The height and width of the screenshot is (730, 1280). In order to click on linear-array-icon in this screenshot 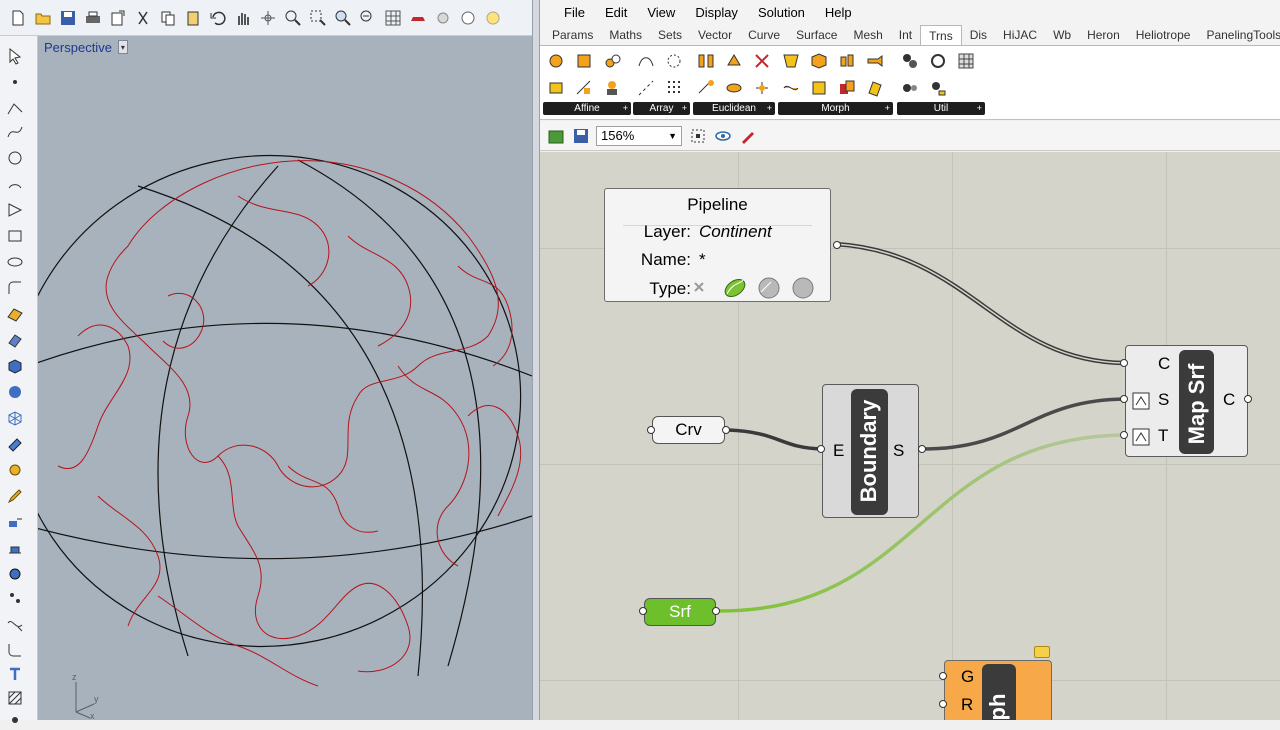, I will do `click(646, 88)`.